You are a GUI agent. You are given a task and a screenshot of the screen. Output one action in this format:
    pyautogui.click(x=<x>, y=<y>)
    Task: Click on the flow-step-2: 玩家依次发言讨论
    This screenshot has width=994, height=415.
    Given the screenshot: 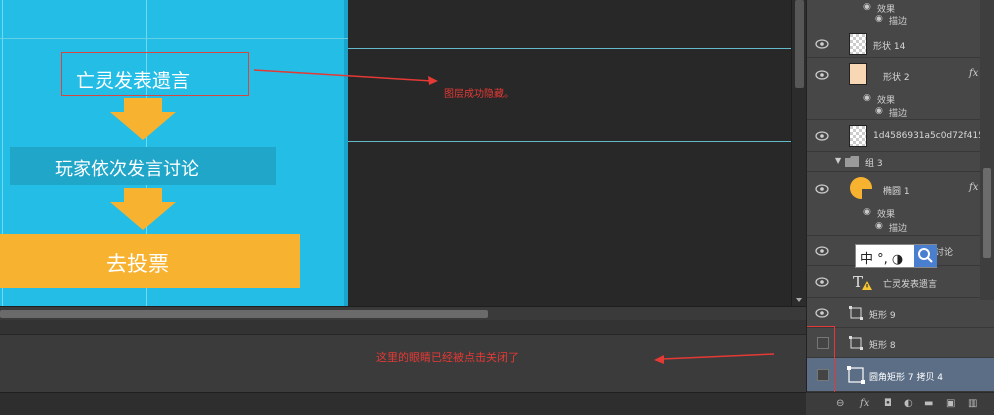 What is the action you would take?
    pyautogui.click(x=127, y=169)
    